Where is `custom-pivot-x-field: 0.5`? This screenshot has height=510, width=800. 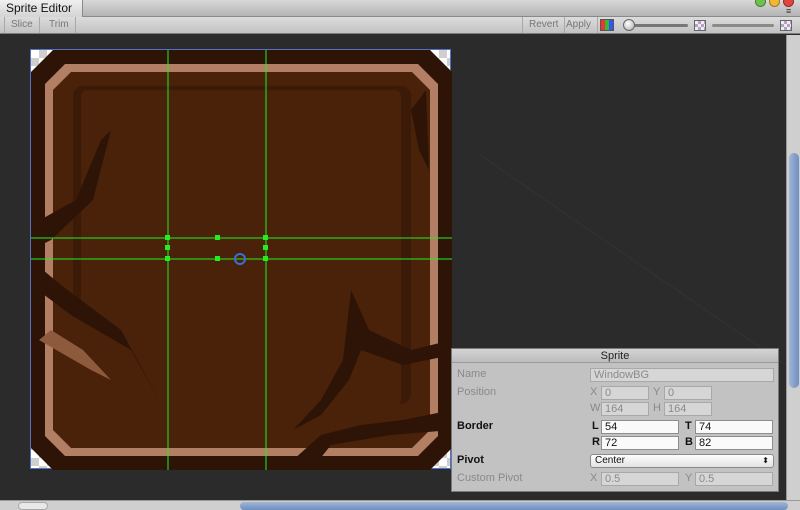 custom-pivot-x-field: 0.5 is located at coordinates (640, 479).